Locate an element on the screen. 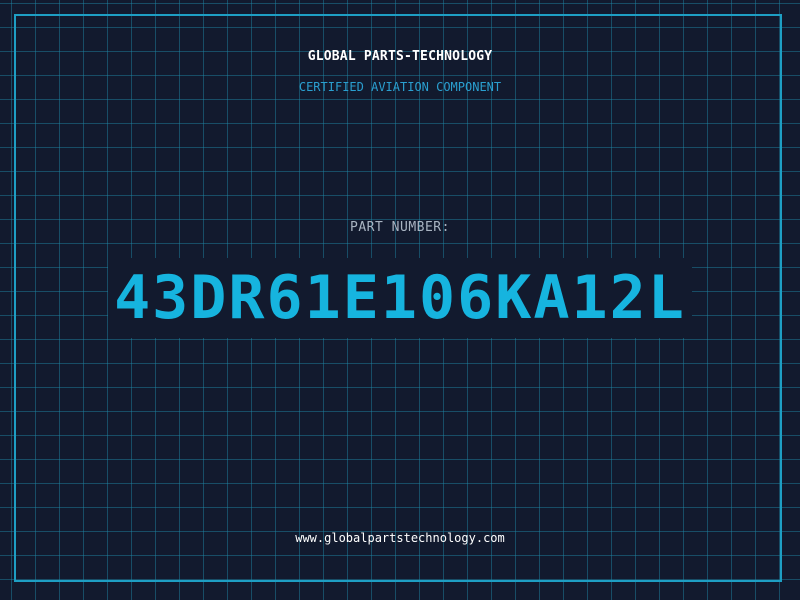 The width and height of the screenshot is (800, 600). company-name: GLOBAL PARTS-TECHNOLOGY is located at coordinates (400, 56).